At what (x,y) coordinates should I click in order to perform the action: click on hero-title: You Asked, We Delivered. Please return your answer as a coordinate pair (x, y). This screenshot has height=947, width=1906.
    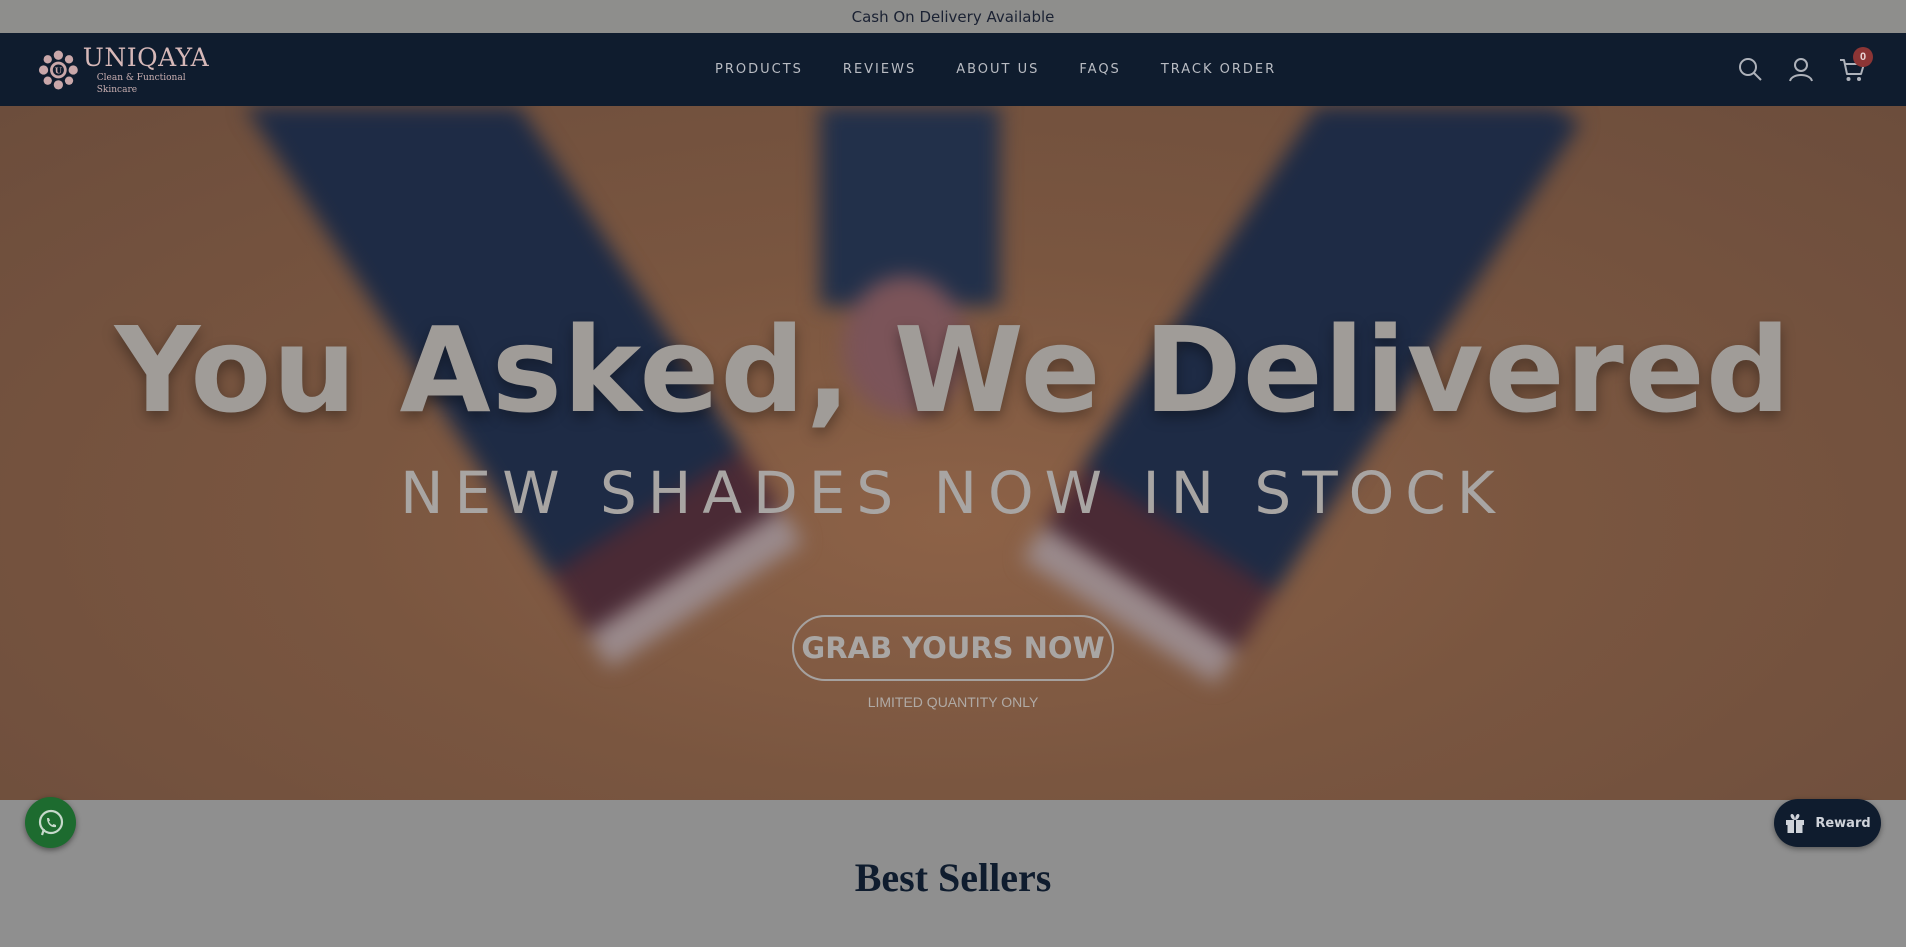
    Looking at the image, I should click on (953, 370).